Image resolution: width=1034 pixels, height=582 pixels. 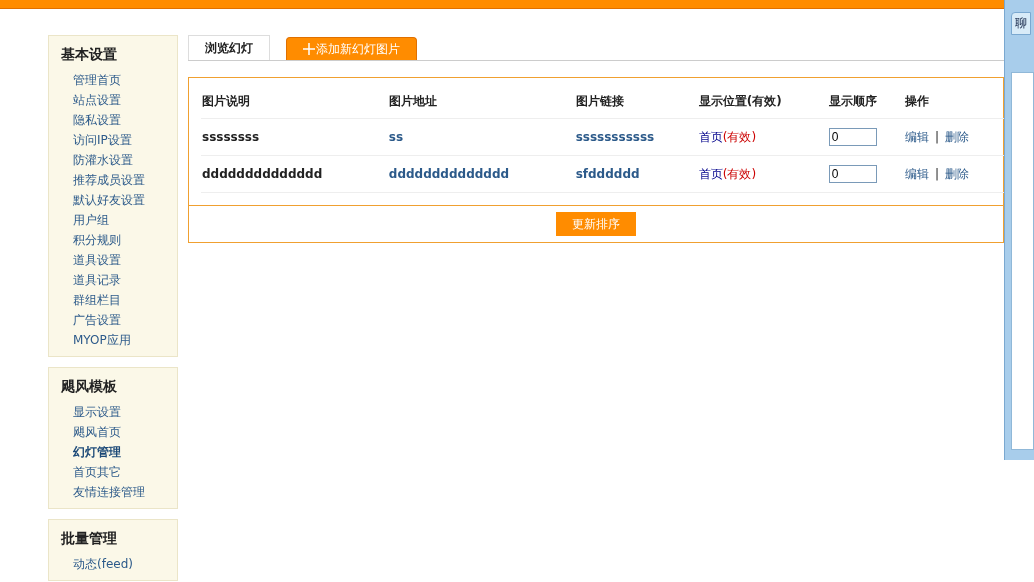 I want to click on table-cell: ssssssss, so click(x=231, y=137).